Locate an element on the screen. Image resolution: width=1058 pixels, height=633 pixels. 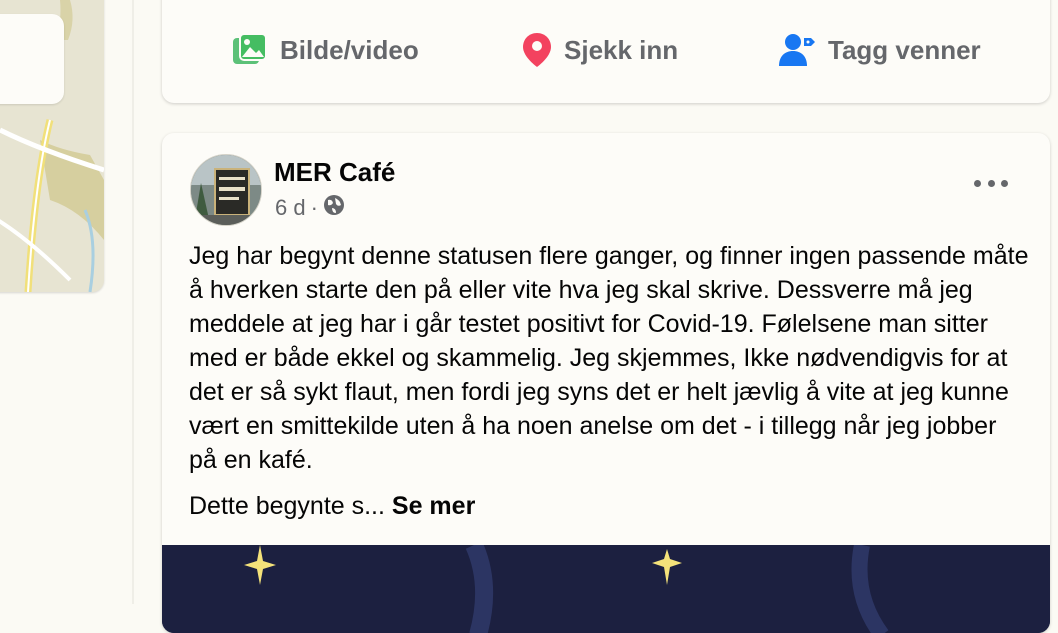
globe-icon is located at coordinates (334, 208).